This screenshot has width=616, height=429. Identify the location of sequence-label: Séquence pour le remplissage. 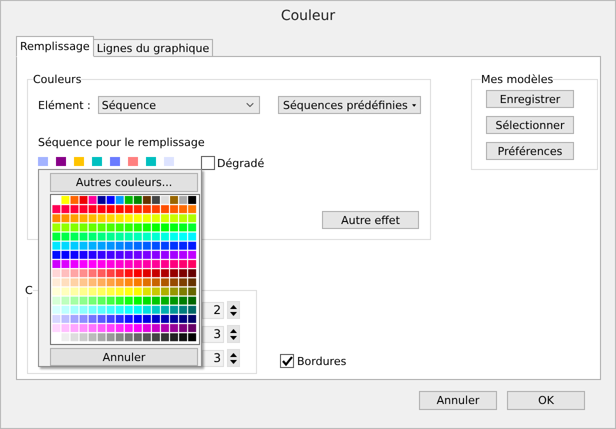
(122, 142).